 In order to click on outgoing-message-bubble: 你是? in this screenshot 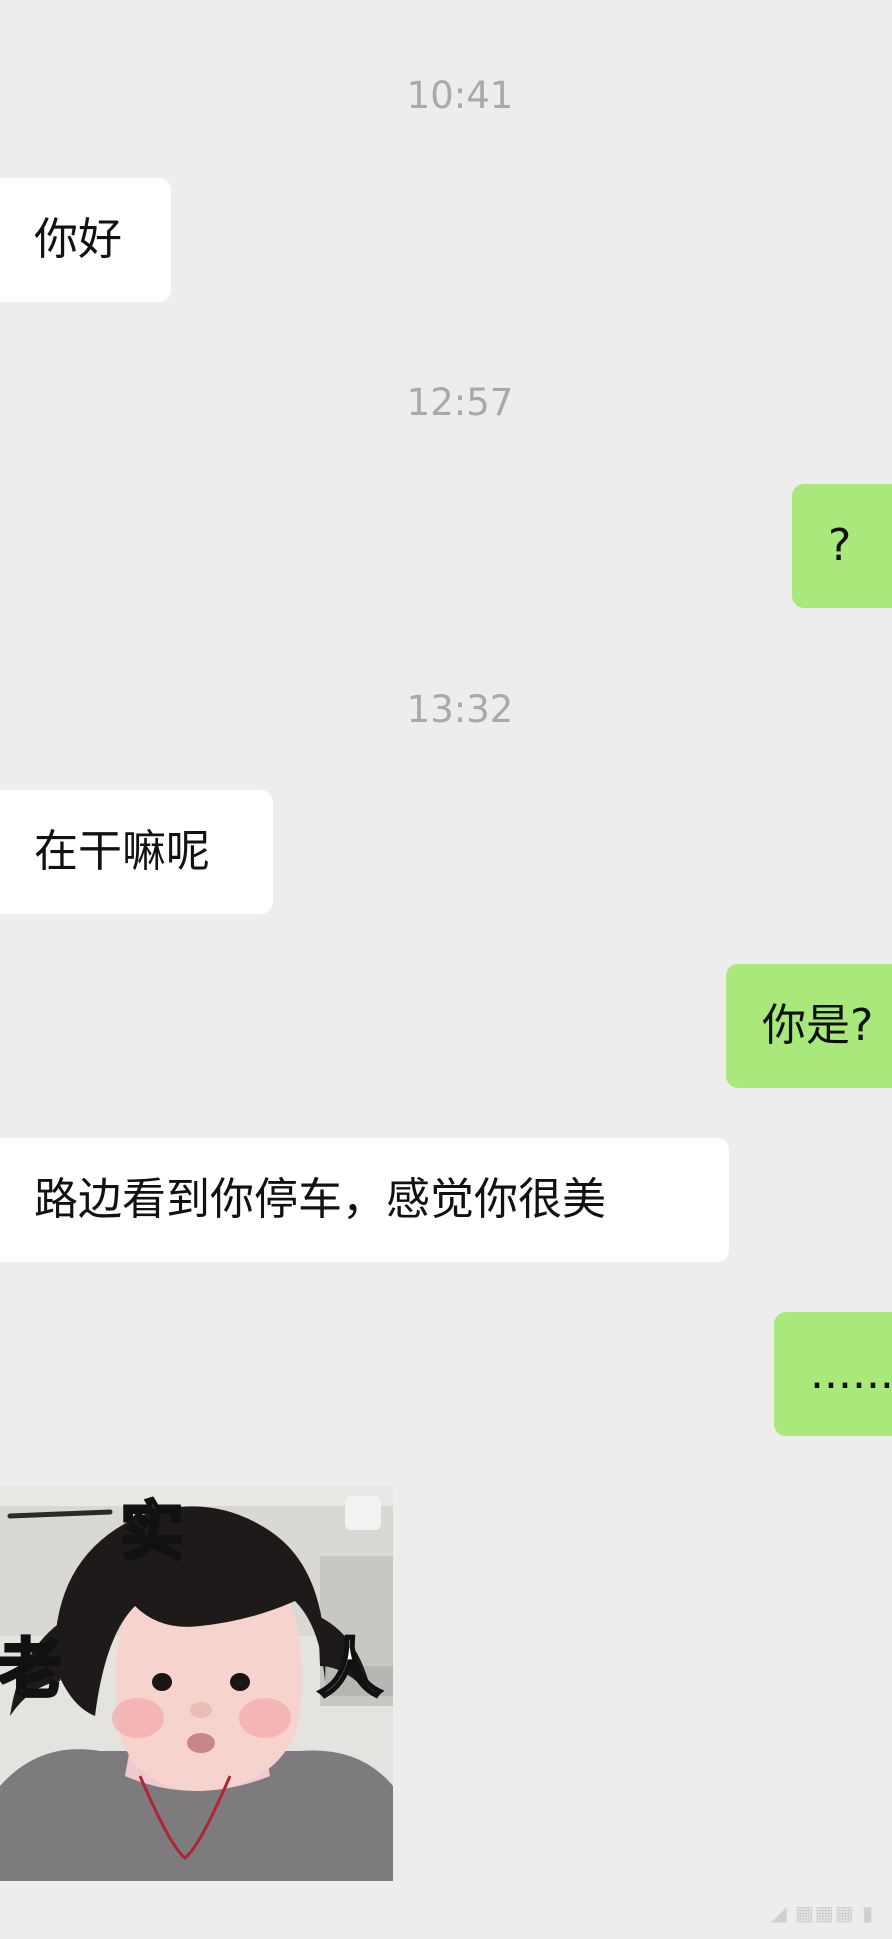, I will do `click(809, 1026)`.